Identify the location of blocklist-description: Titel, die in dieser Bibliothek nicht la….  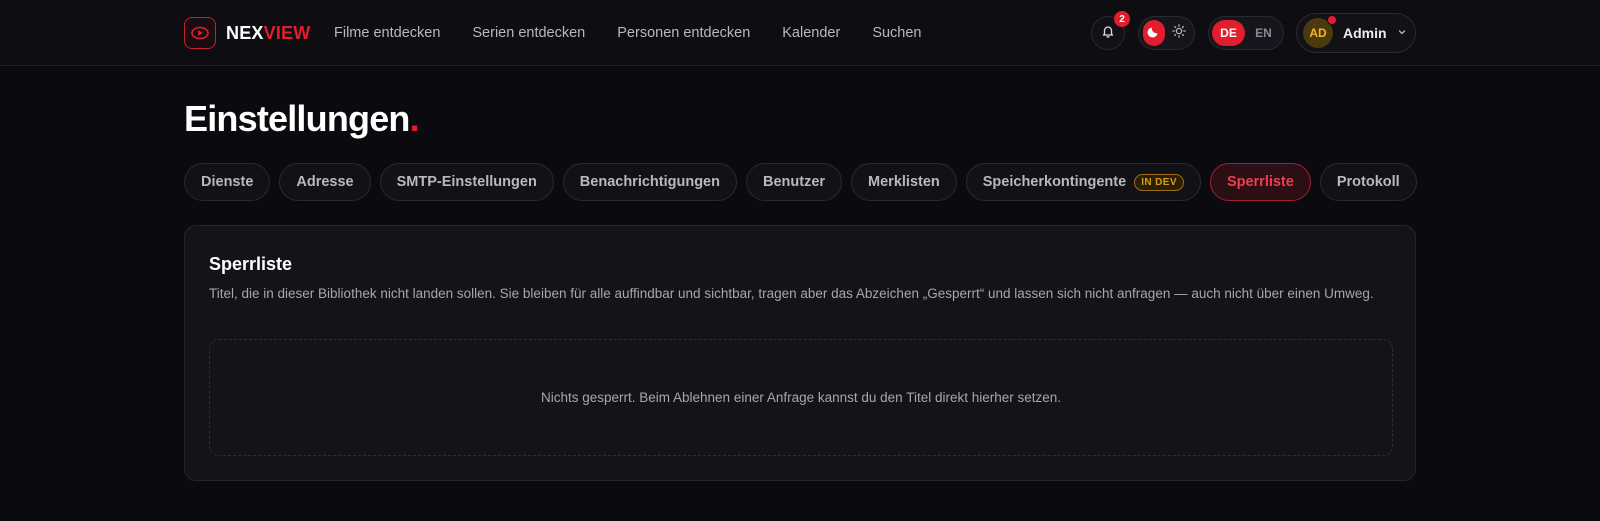
(791, 293).